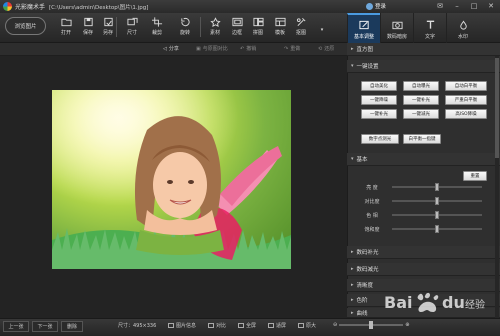  I want to click on high-iso-denoise-button: 高ISO降噪, so click(466, 114).